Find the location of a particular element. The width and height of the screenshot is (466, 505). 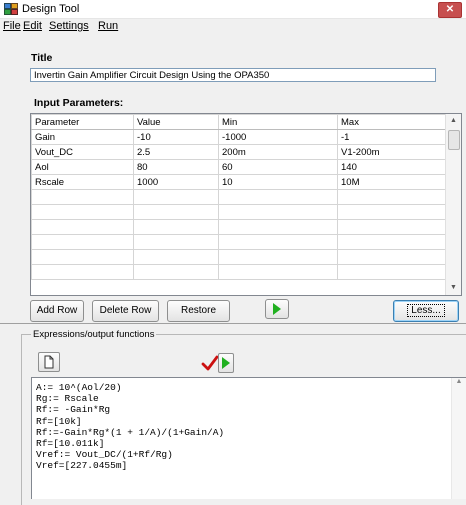

expression-line: Rf=[10k] is located at coordinates (59, 421).